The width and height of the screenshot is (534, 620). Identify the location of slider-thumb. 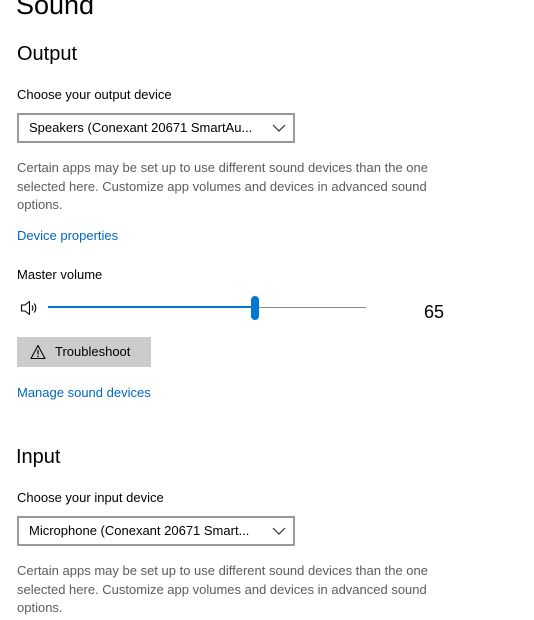
(254, 308).